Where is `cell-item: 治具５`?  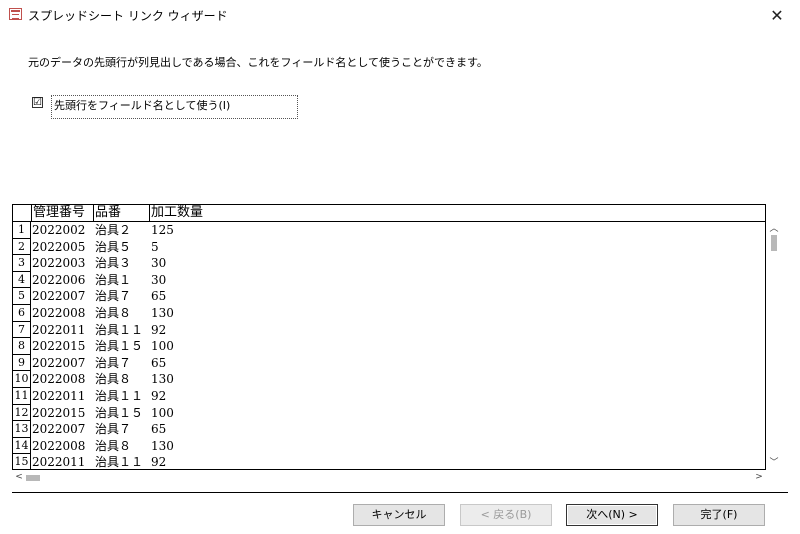
cell-item: 治具５ is located at coordinates (113, 246).